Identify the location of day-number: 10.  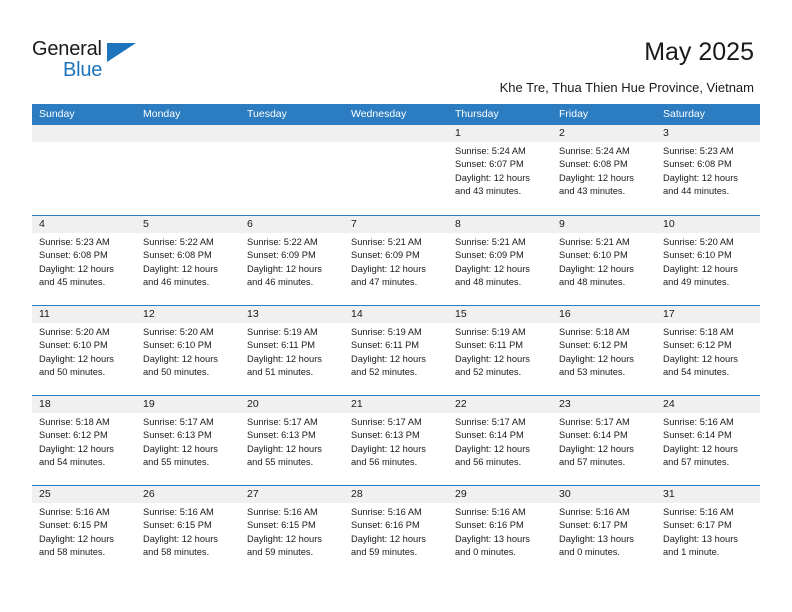
(708, 224).